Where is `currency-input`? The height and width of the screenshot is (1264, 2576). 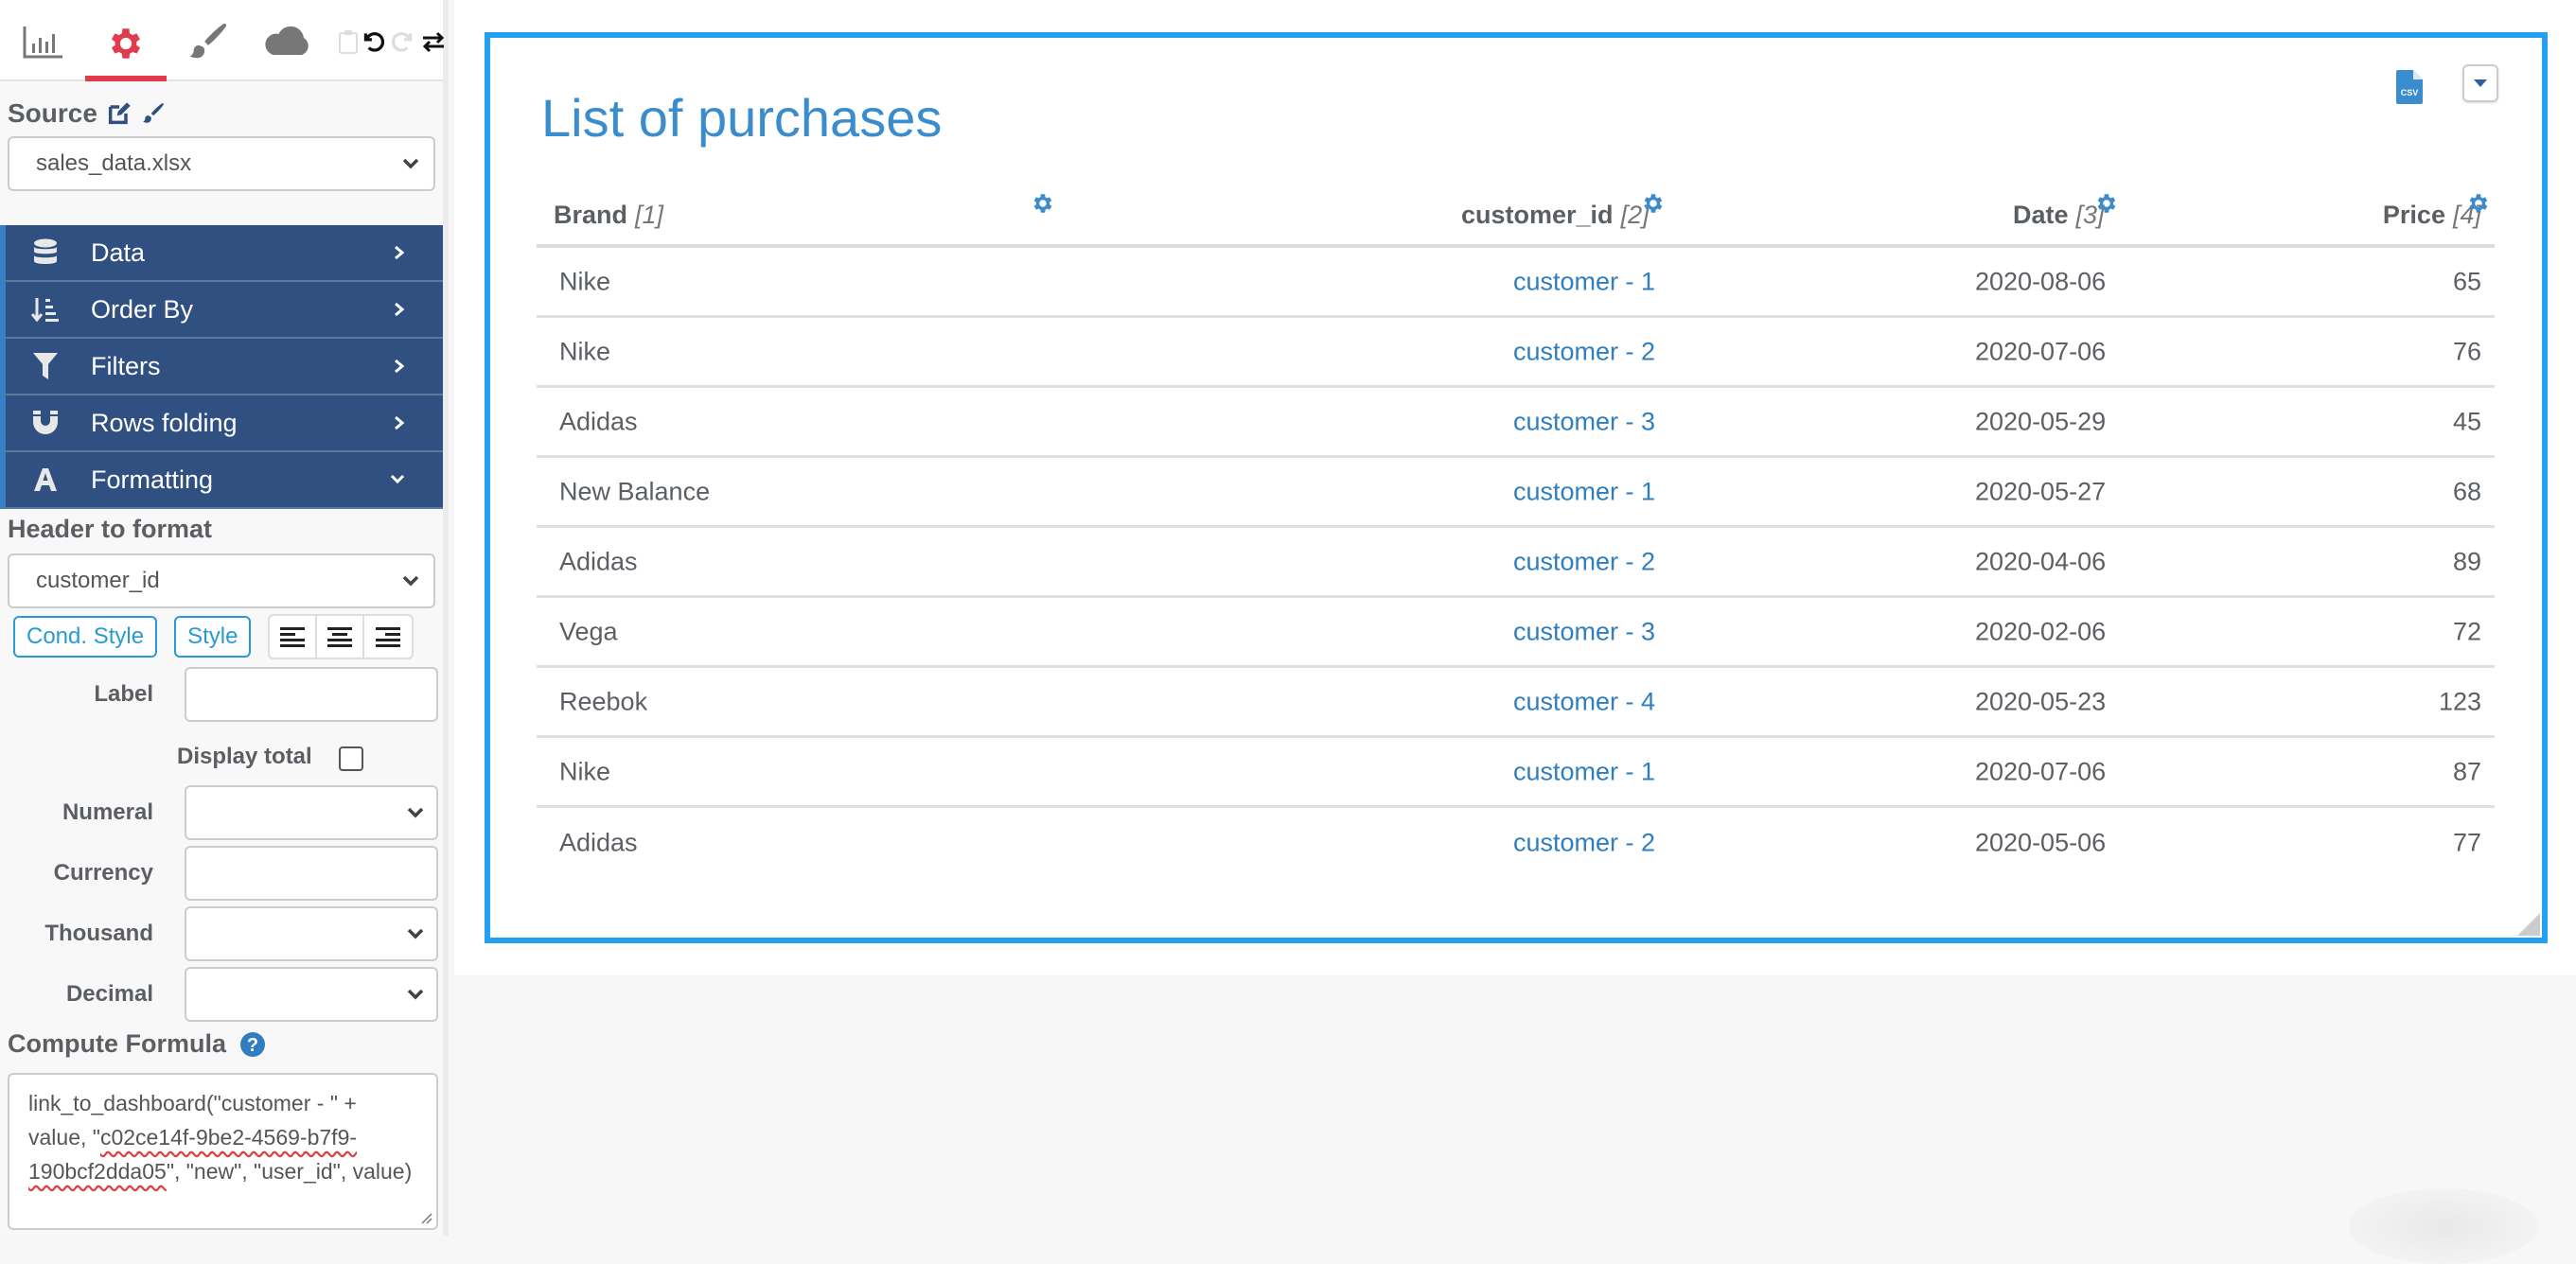
currency-input is located at coordinates (311, 874).